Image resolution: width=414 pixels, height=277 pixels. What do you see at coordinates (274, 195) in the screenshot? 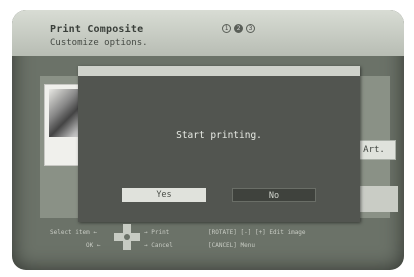
I see `no-button: No` at bounding box center [274, 195].